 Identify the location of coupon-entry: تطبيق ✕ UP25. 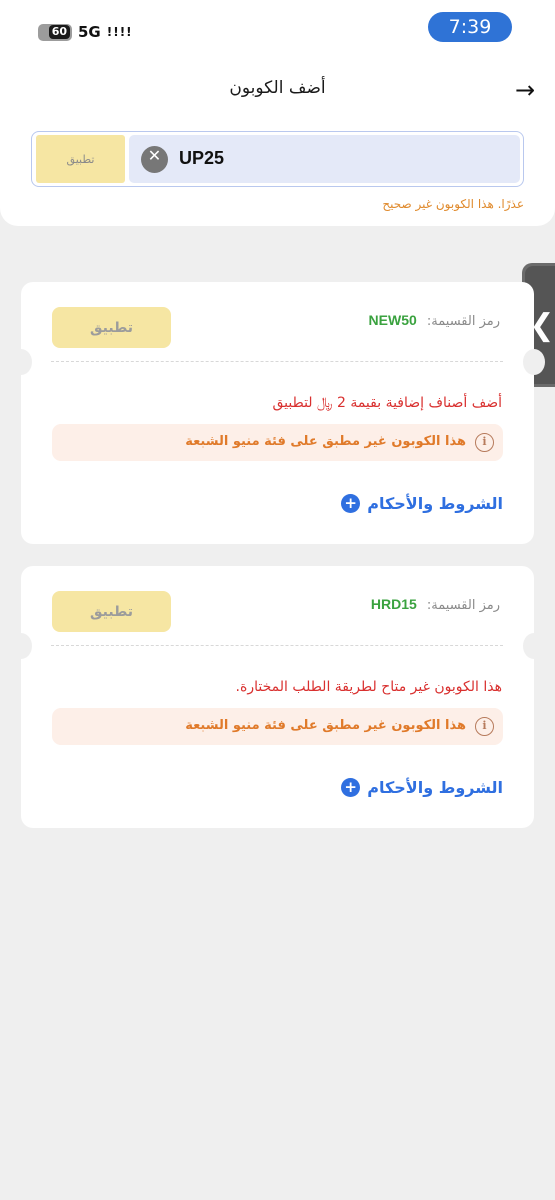
(277, 159).